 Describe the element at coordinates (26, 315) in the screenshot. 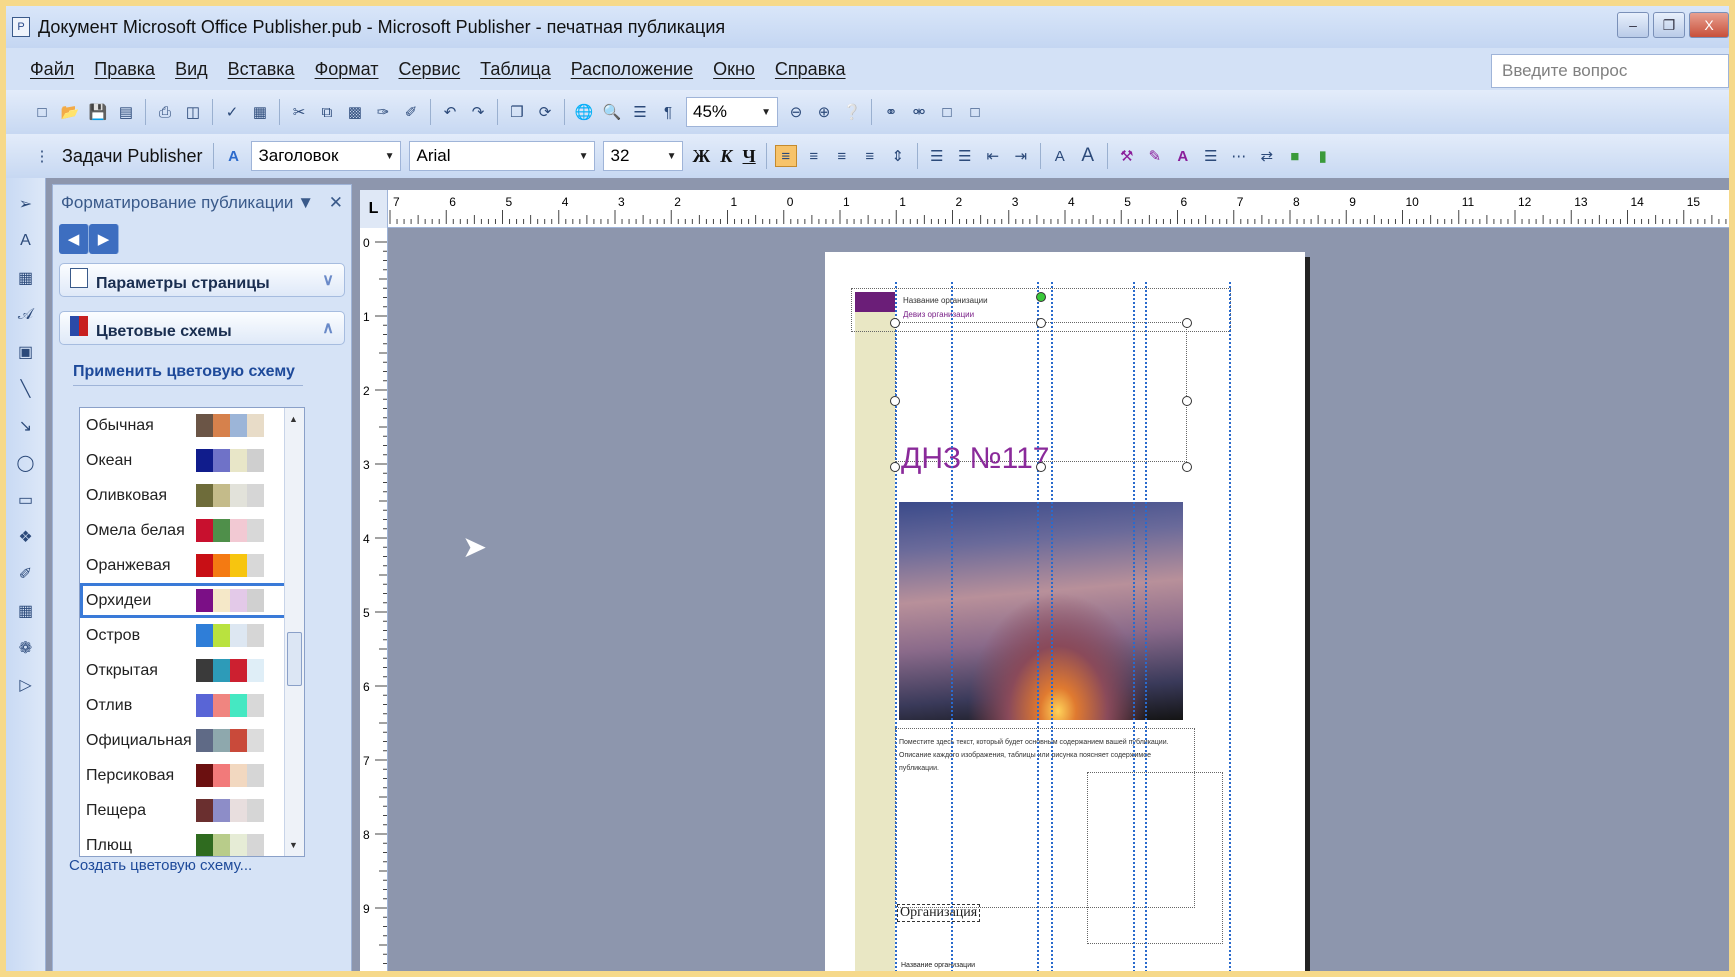

I see `wordart-icon: 𝒜` at that location.